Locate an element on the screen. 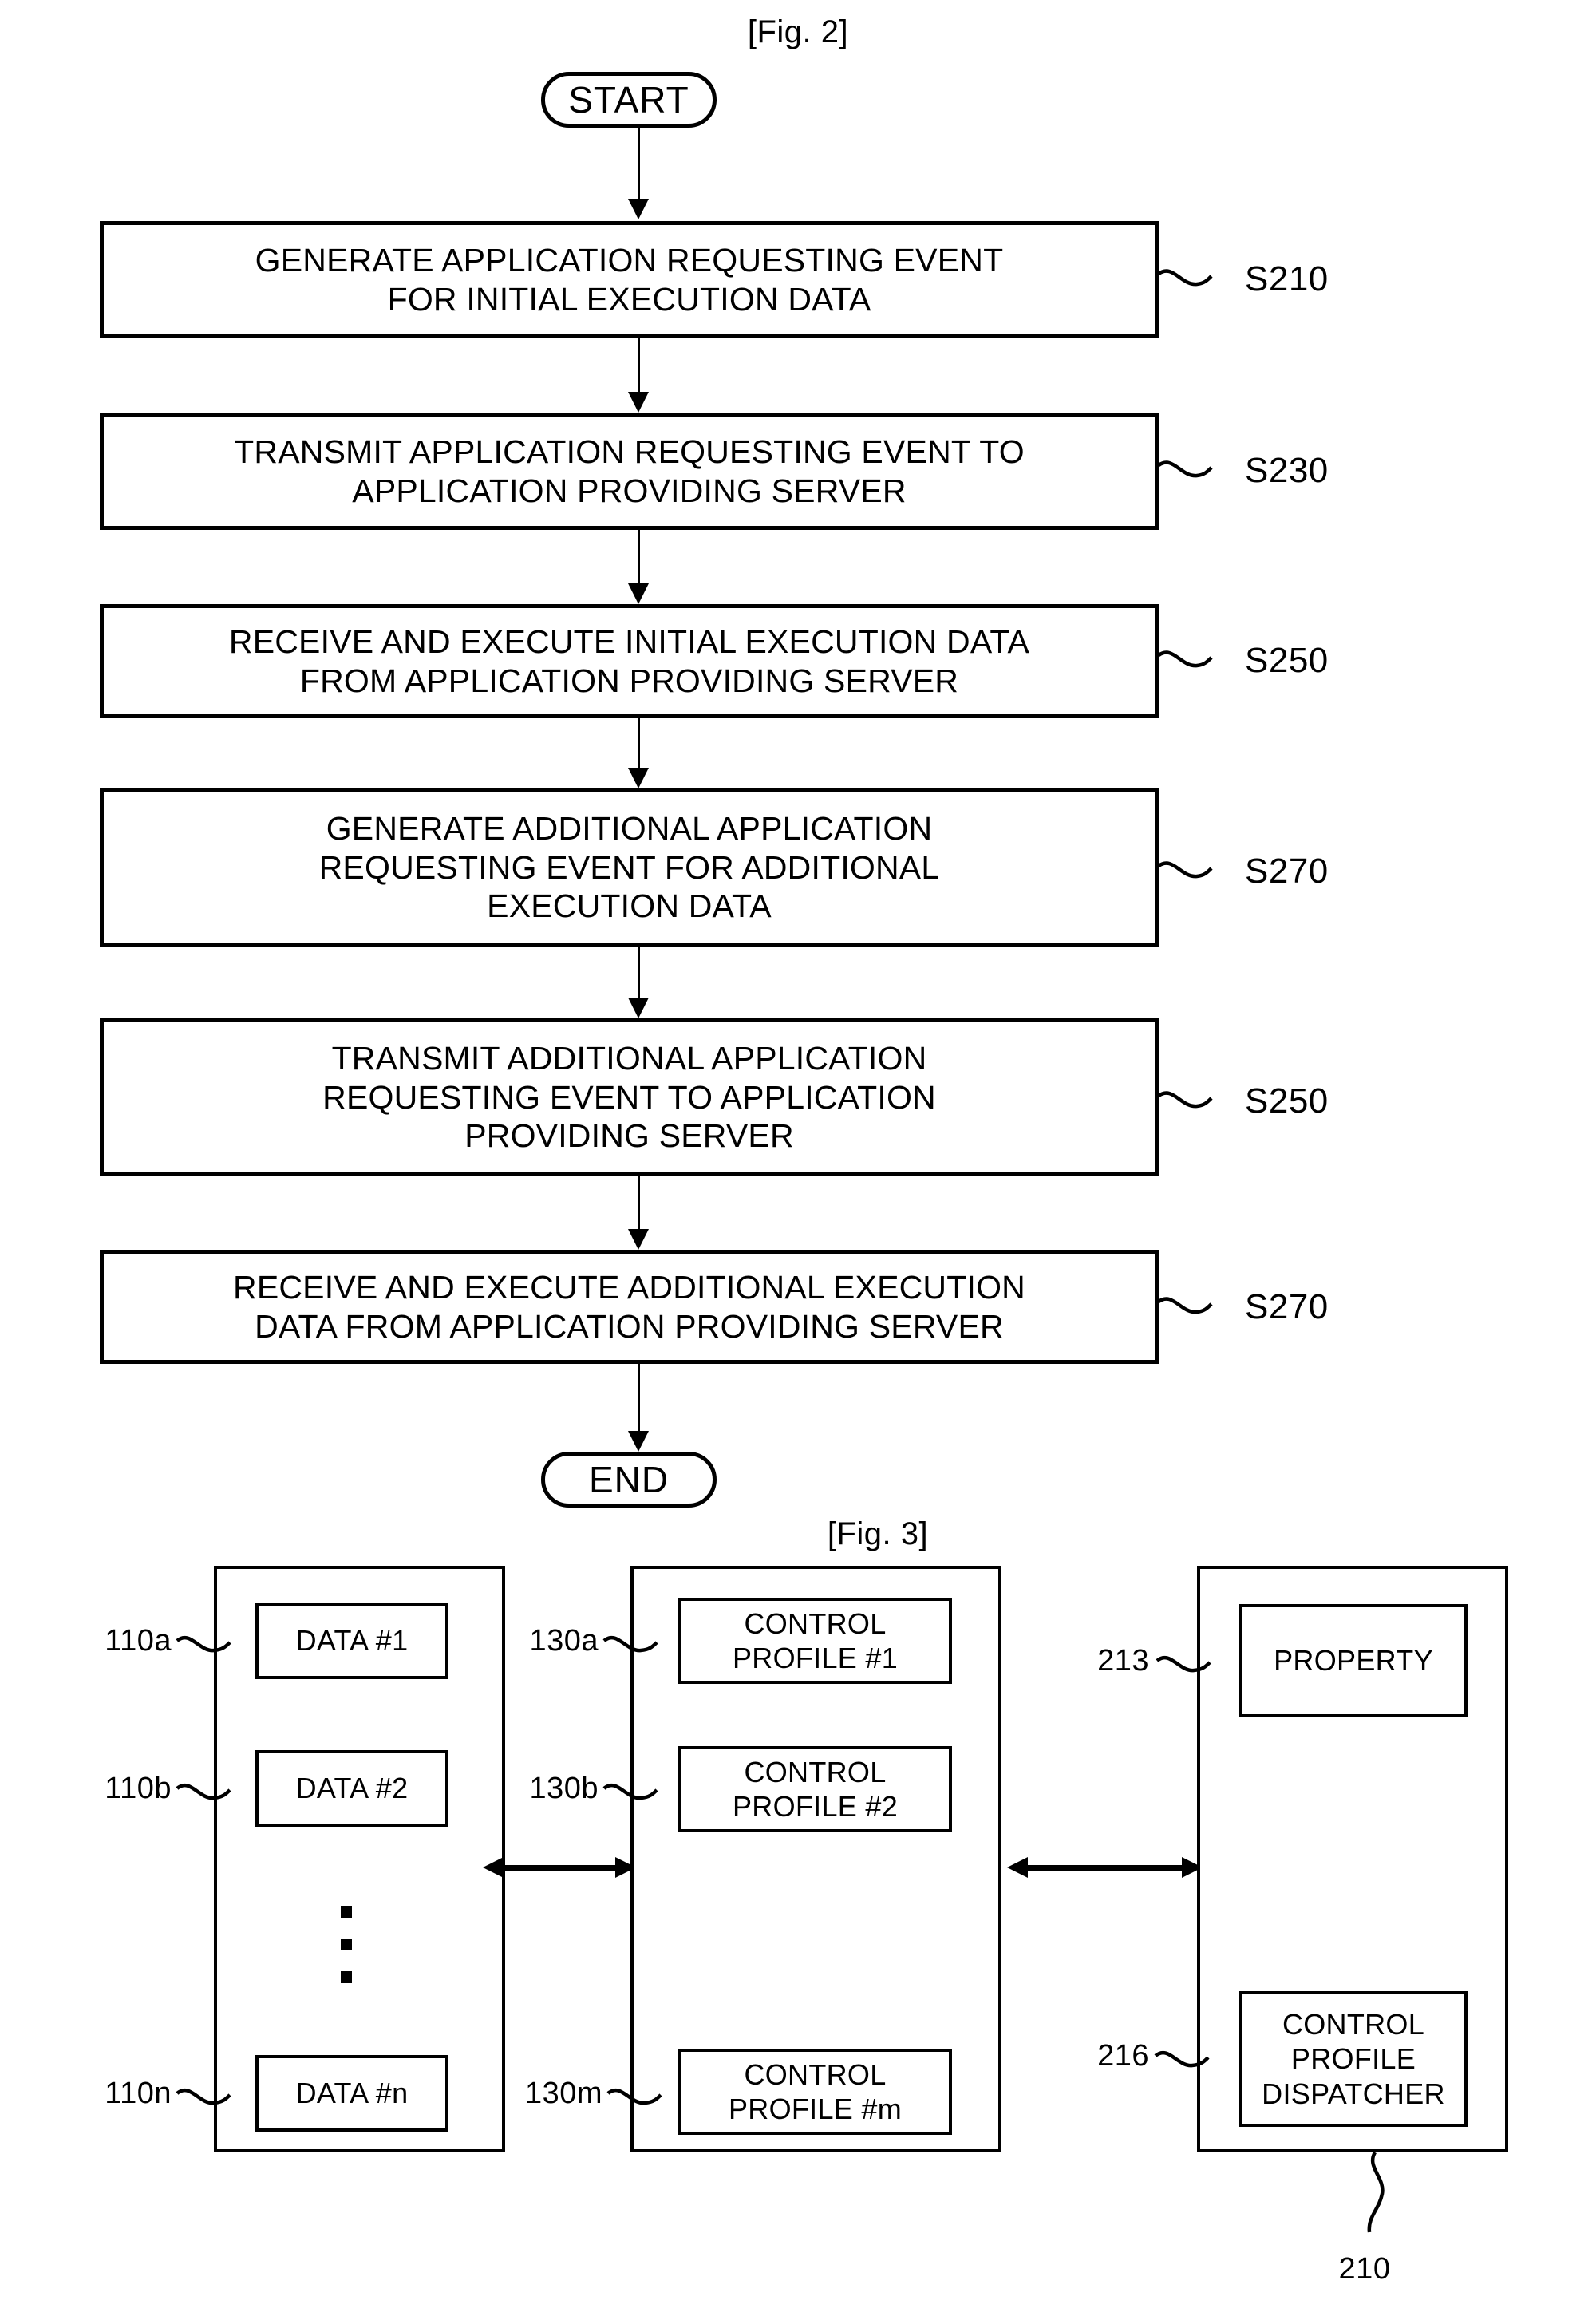 The height and width of the screenshot is (2312, 1596). ref-110b: 110b is located at coordinates (138, 1788).